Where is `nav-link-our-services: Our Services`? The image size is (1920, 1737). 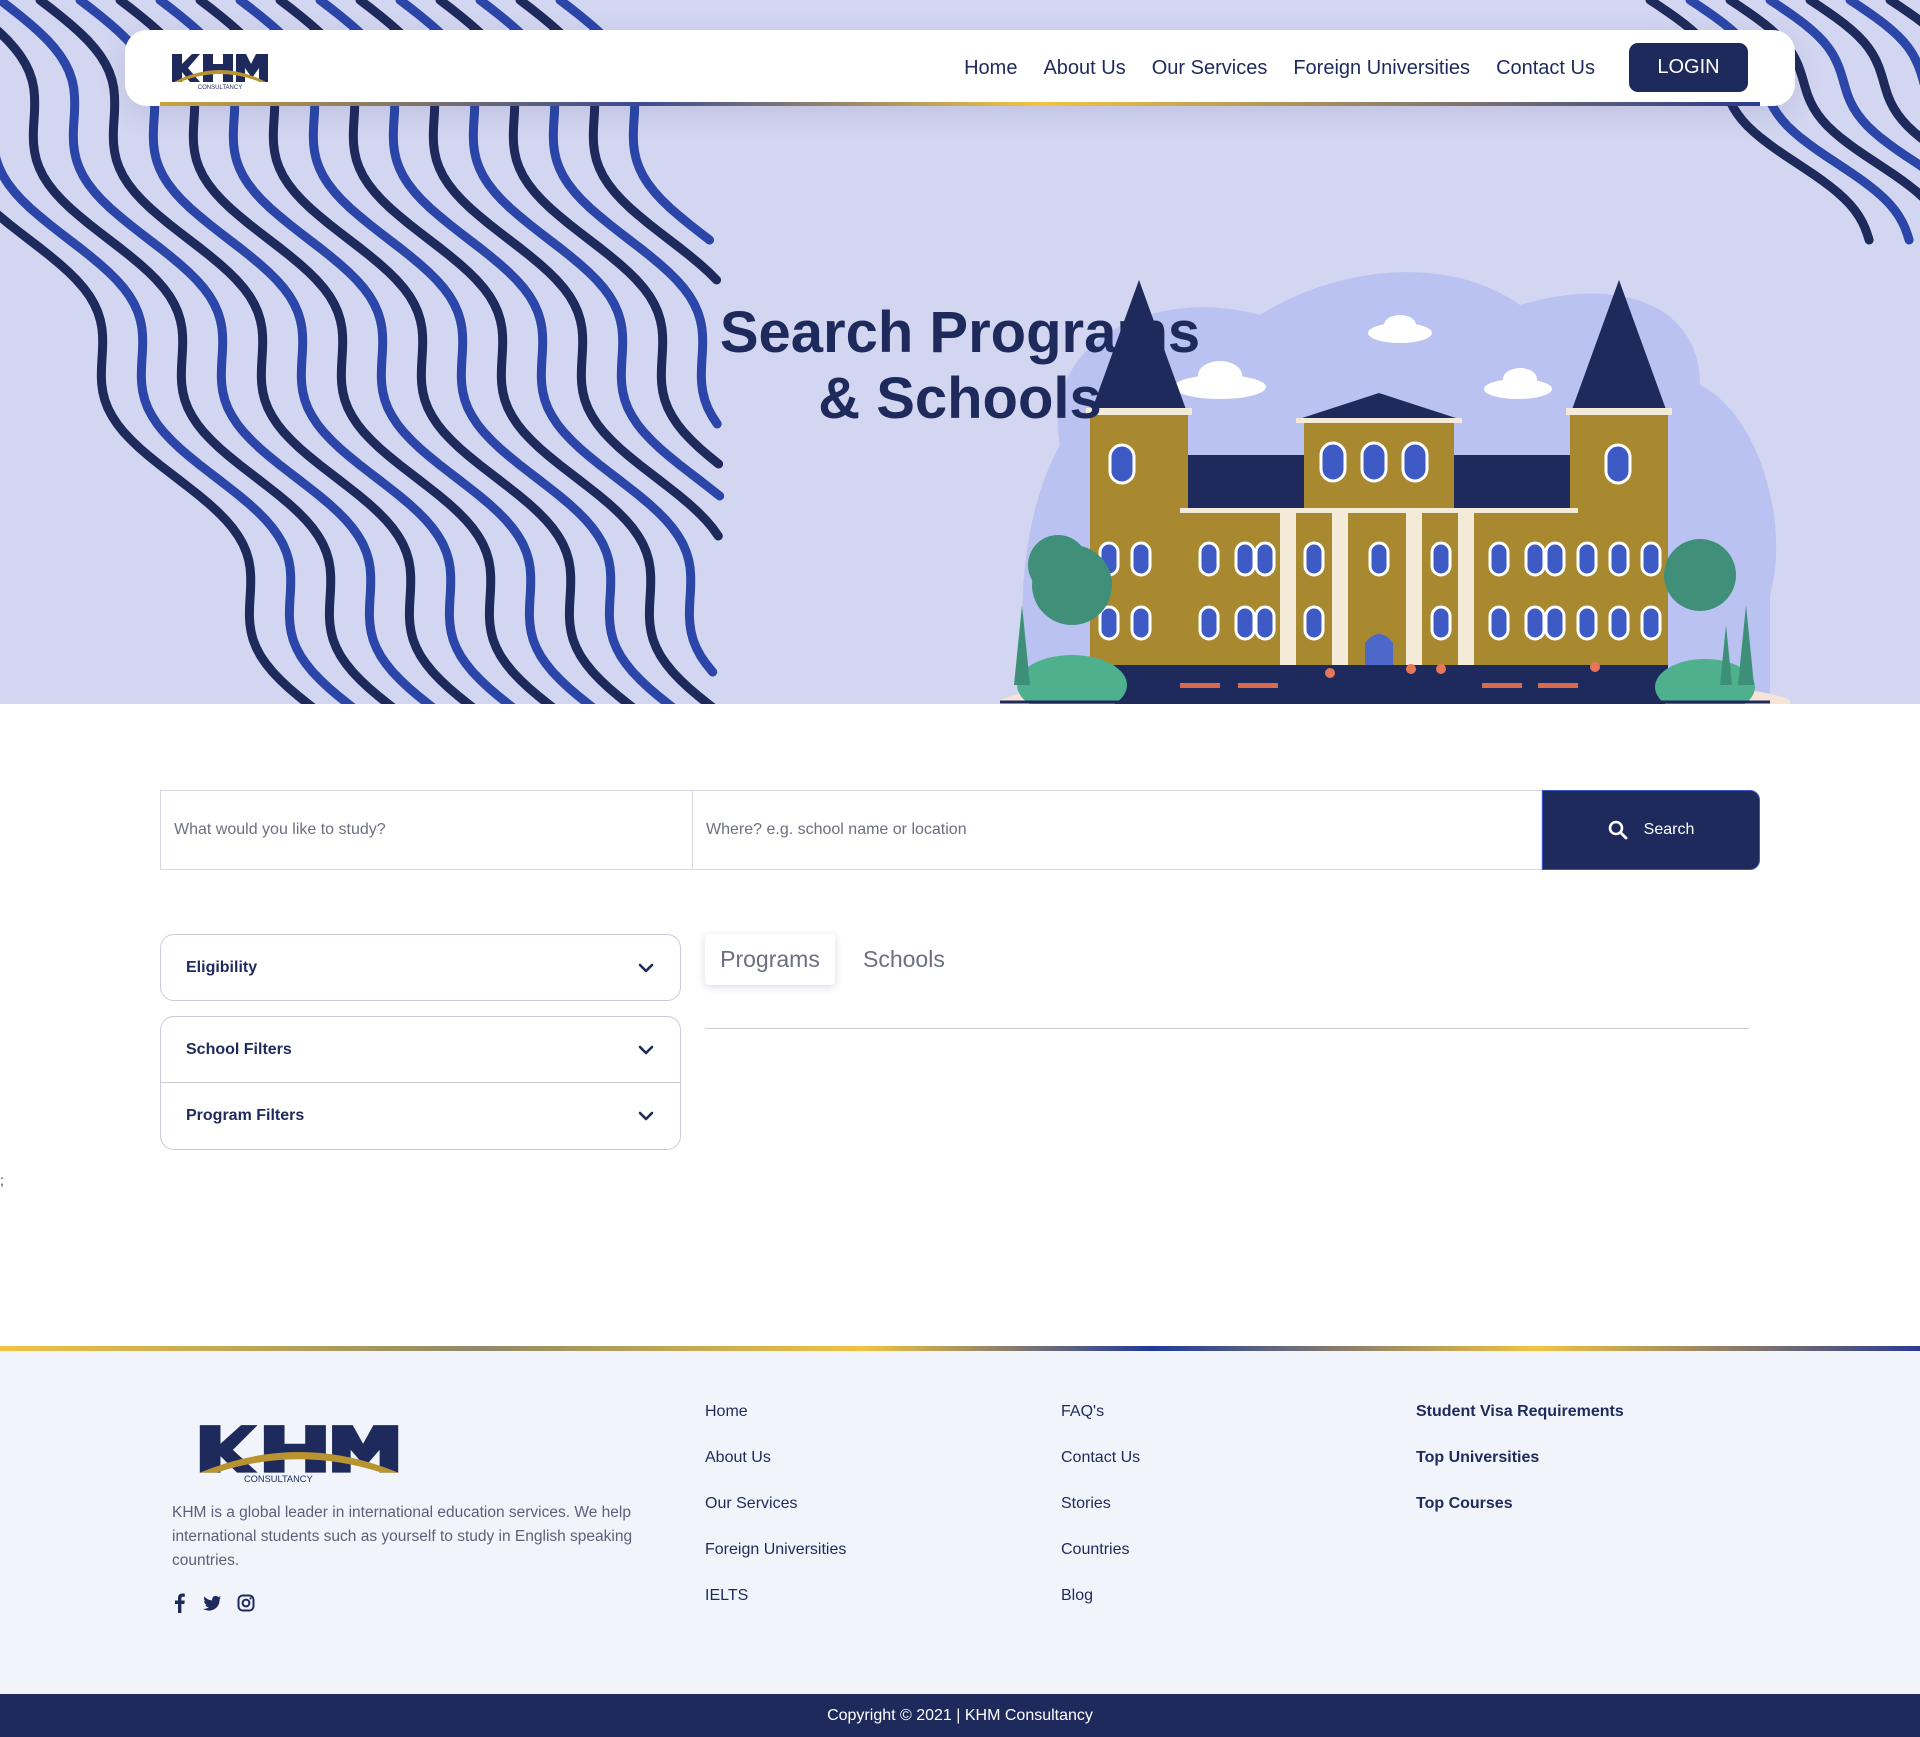 nav-link-our-services: Our Services is located at coordinates (1210, 68).